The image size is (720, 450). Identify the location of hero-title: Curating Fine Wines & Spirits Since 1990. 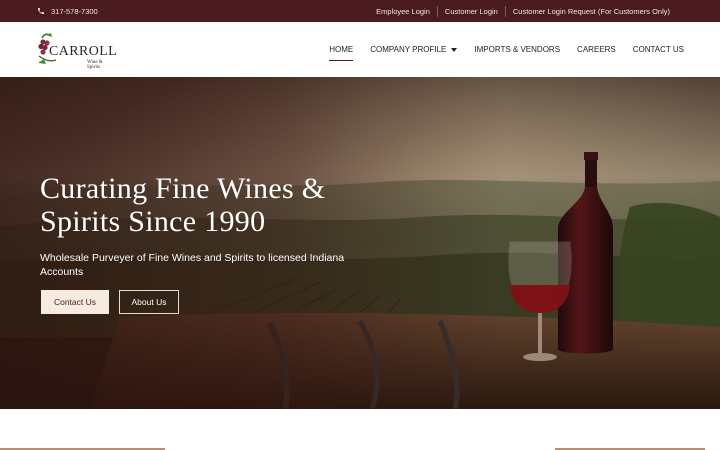
(183, 205).